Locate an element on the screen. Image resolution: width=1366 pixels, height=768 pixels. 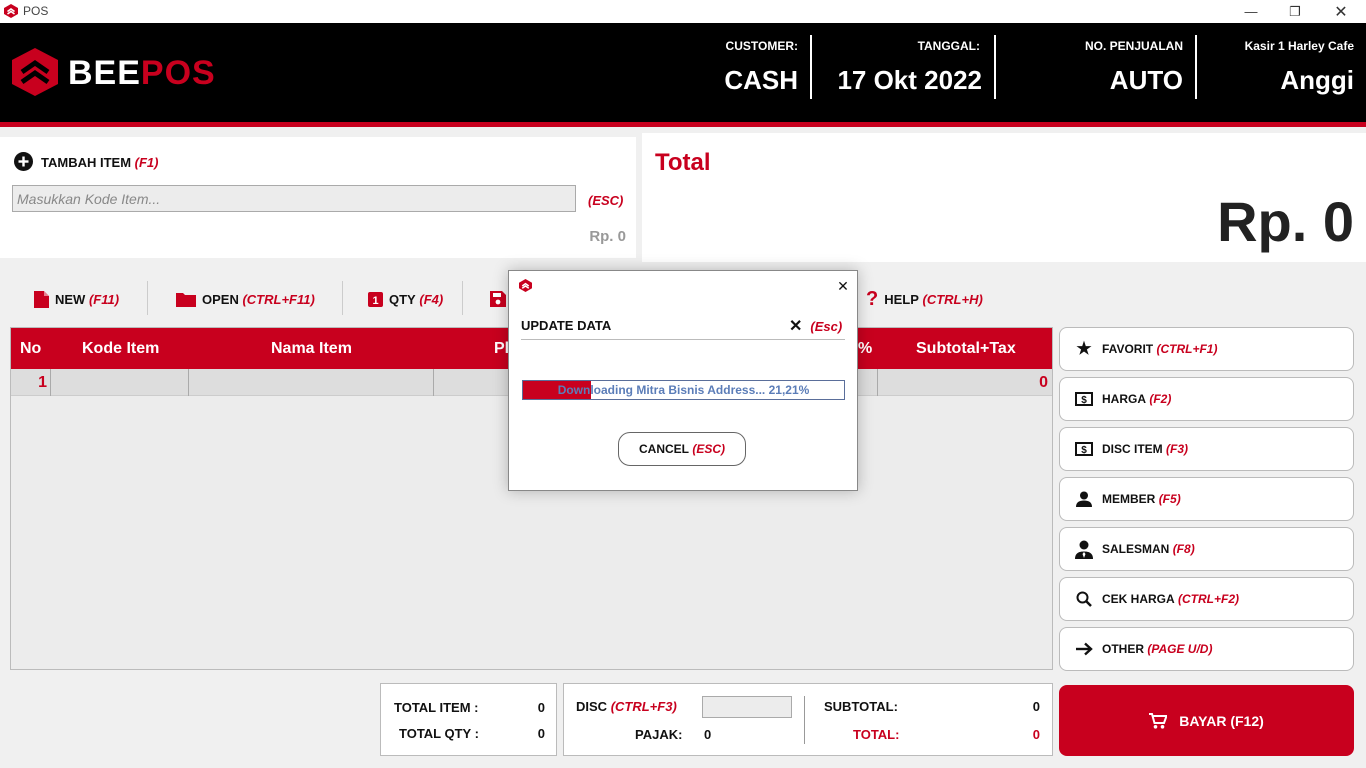
folder-icon is located at coordinates (186, 300).